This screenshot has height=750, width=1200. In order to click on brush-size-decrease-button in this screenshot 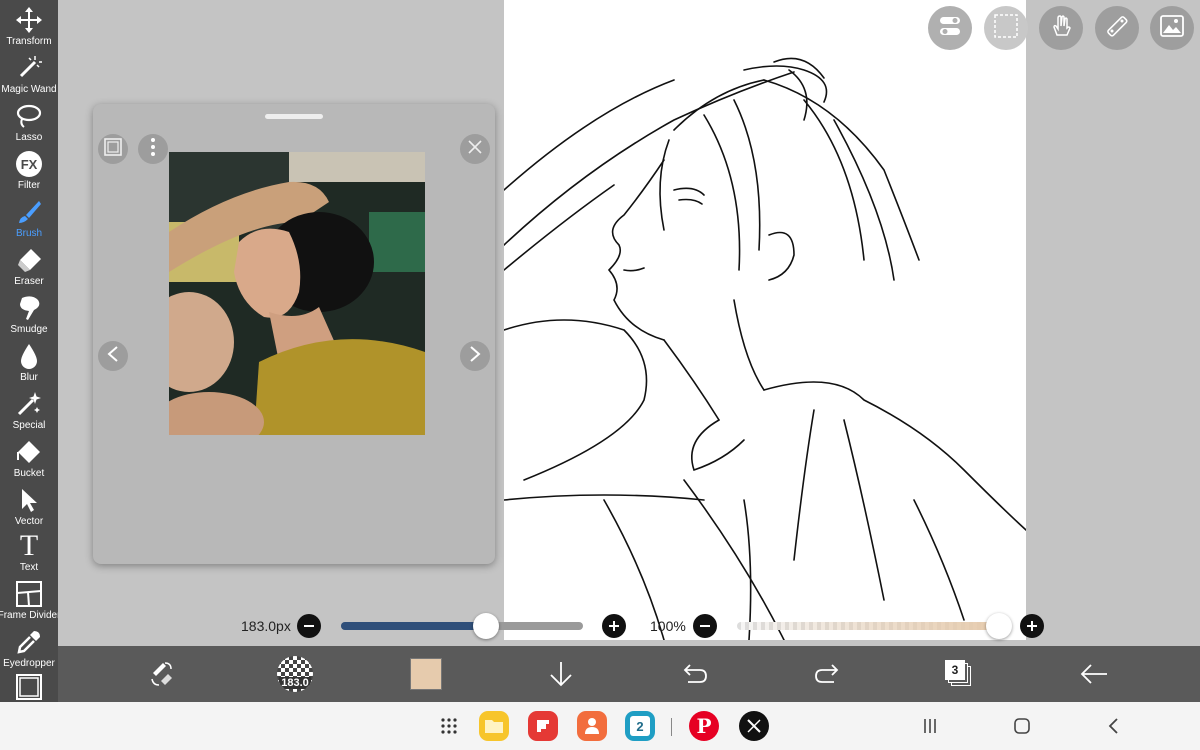, I will do `click(309, 626)`.